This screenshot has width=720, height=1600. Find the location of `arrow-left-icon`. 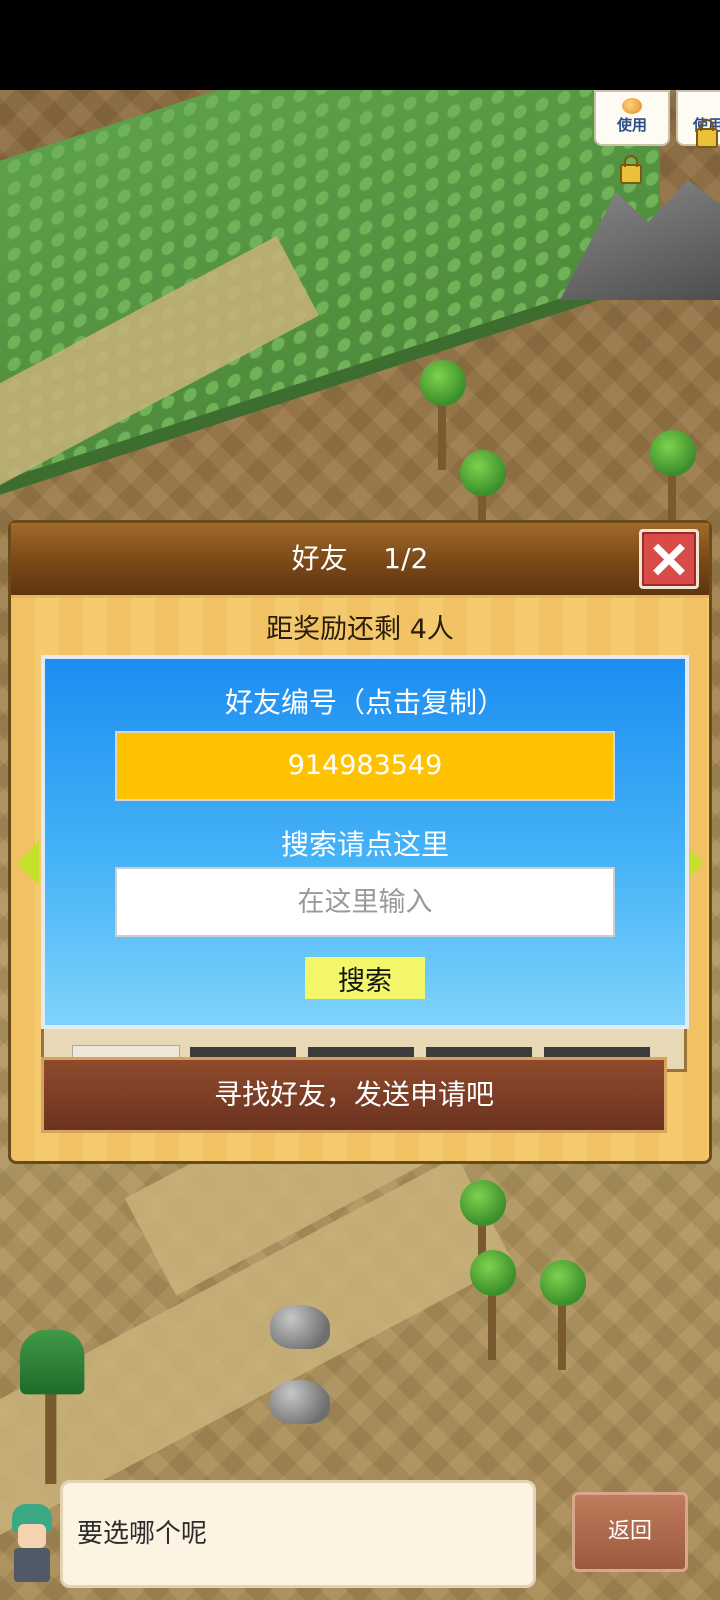

arrow-left-icon is located at coordinates (28, 863).